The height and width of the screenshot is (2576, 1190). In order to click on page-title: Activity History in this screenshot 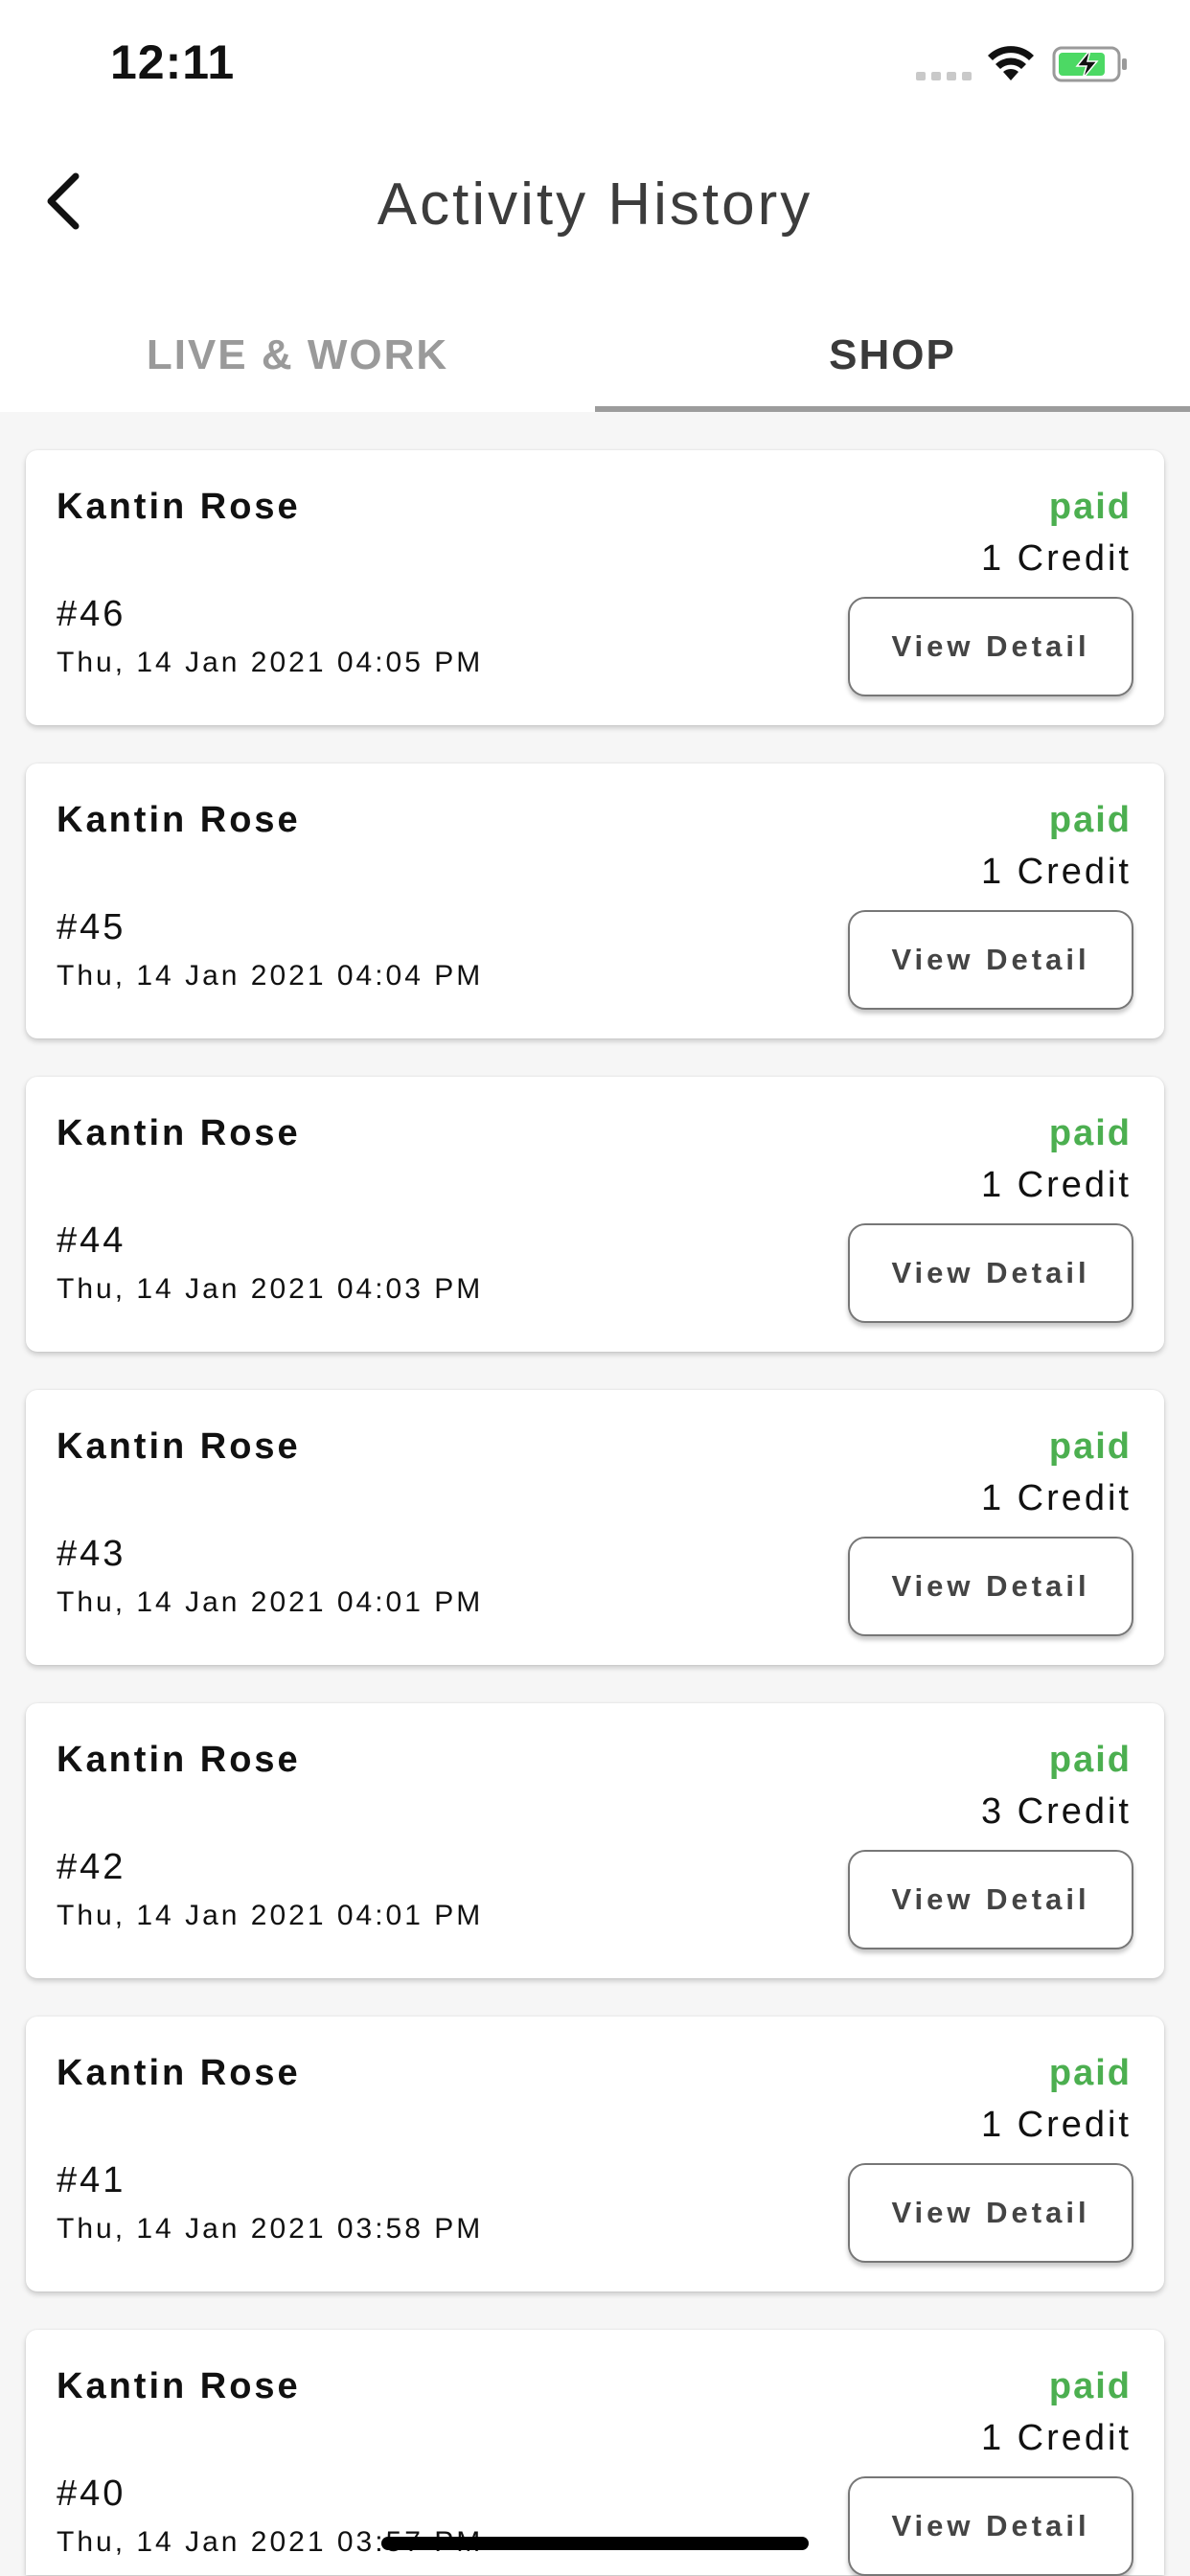, I will do `click(595, 204)`.